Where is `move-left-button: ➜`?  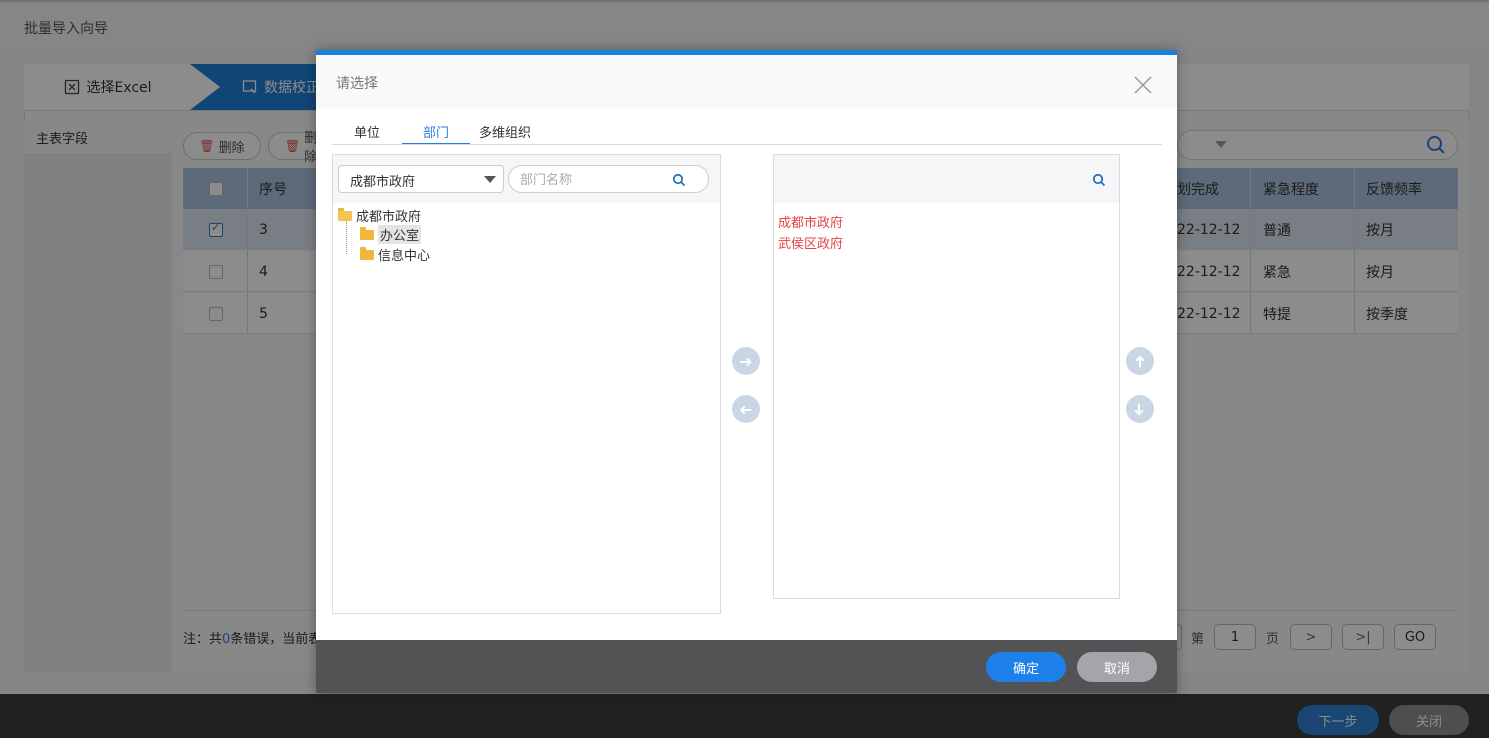 move-left-button: ➜ is located at coordinates (746, 409).